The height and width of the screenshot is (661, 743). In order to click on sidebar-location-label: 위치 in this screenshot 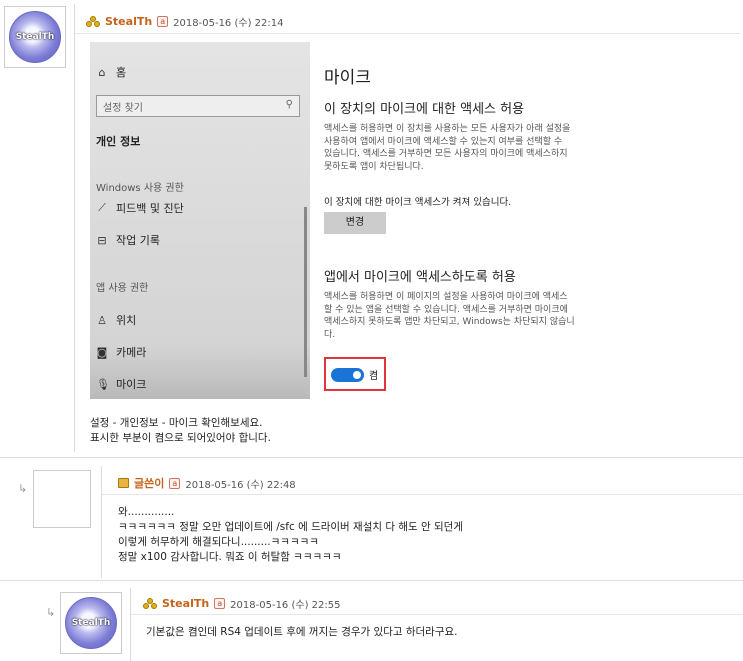, I will do `click(126, 320)`.